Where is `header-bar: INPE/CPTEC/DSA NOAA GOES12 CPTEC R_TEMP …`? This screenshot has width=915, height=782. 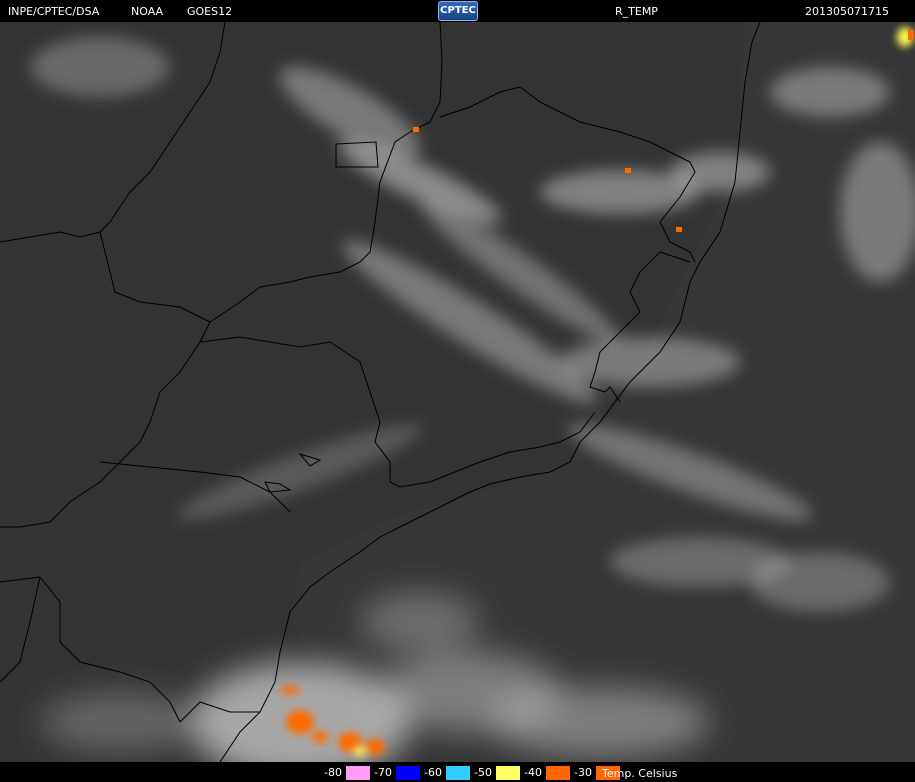
header-bar: INPE/CPTEC/DSA NOAA GOES12 CPTEC R_TEMP … is located at coordinates (457, 11).